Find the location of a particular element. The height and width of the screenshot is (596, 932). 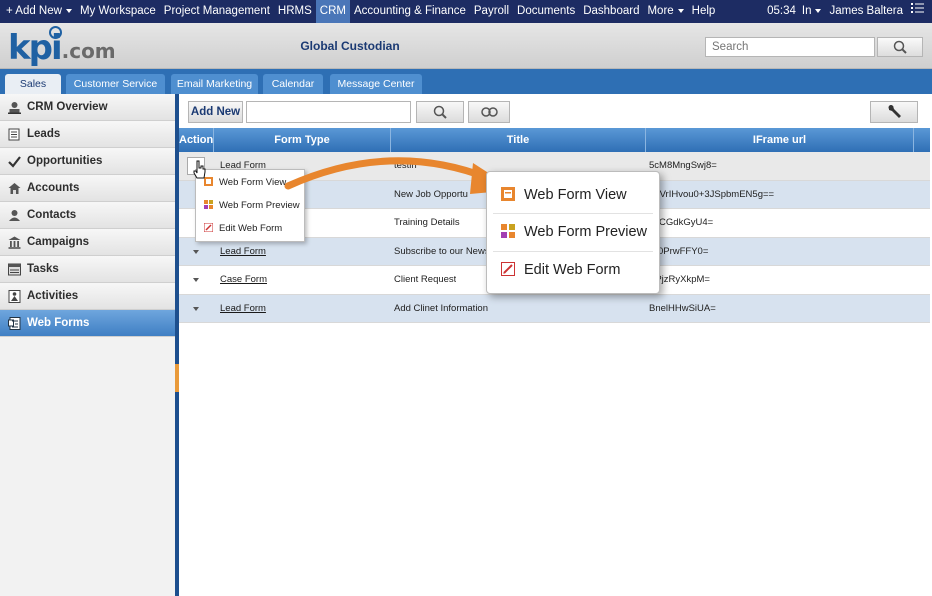

row-title: New Job Opportu is located at coordinates (431, 194).